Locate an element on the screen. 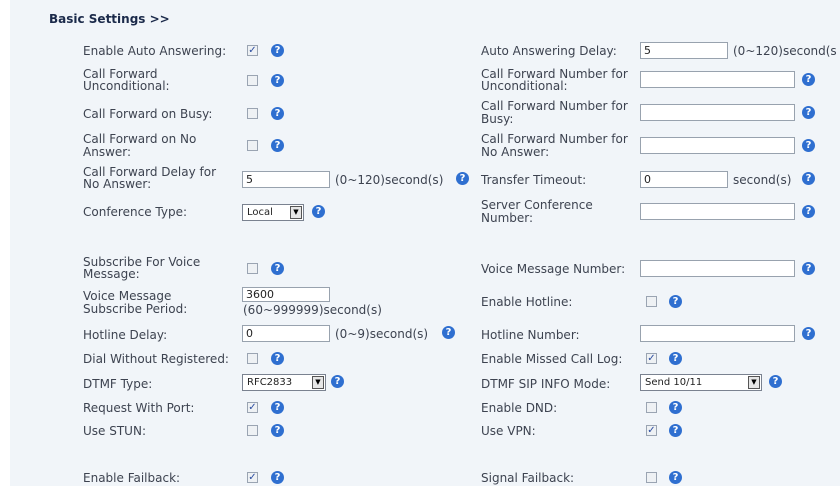 The image size is (840, 486). missed-call-checkbox: ✓ is located at coordinates (651, 358).